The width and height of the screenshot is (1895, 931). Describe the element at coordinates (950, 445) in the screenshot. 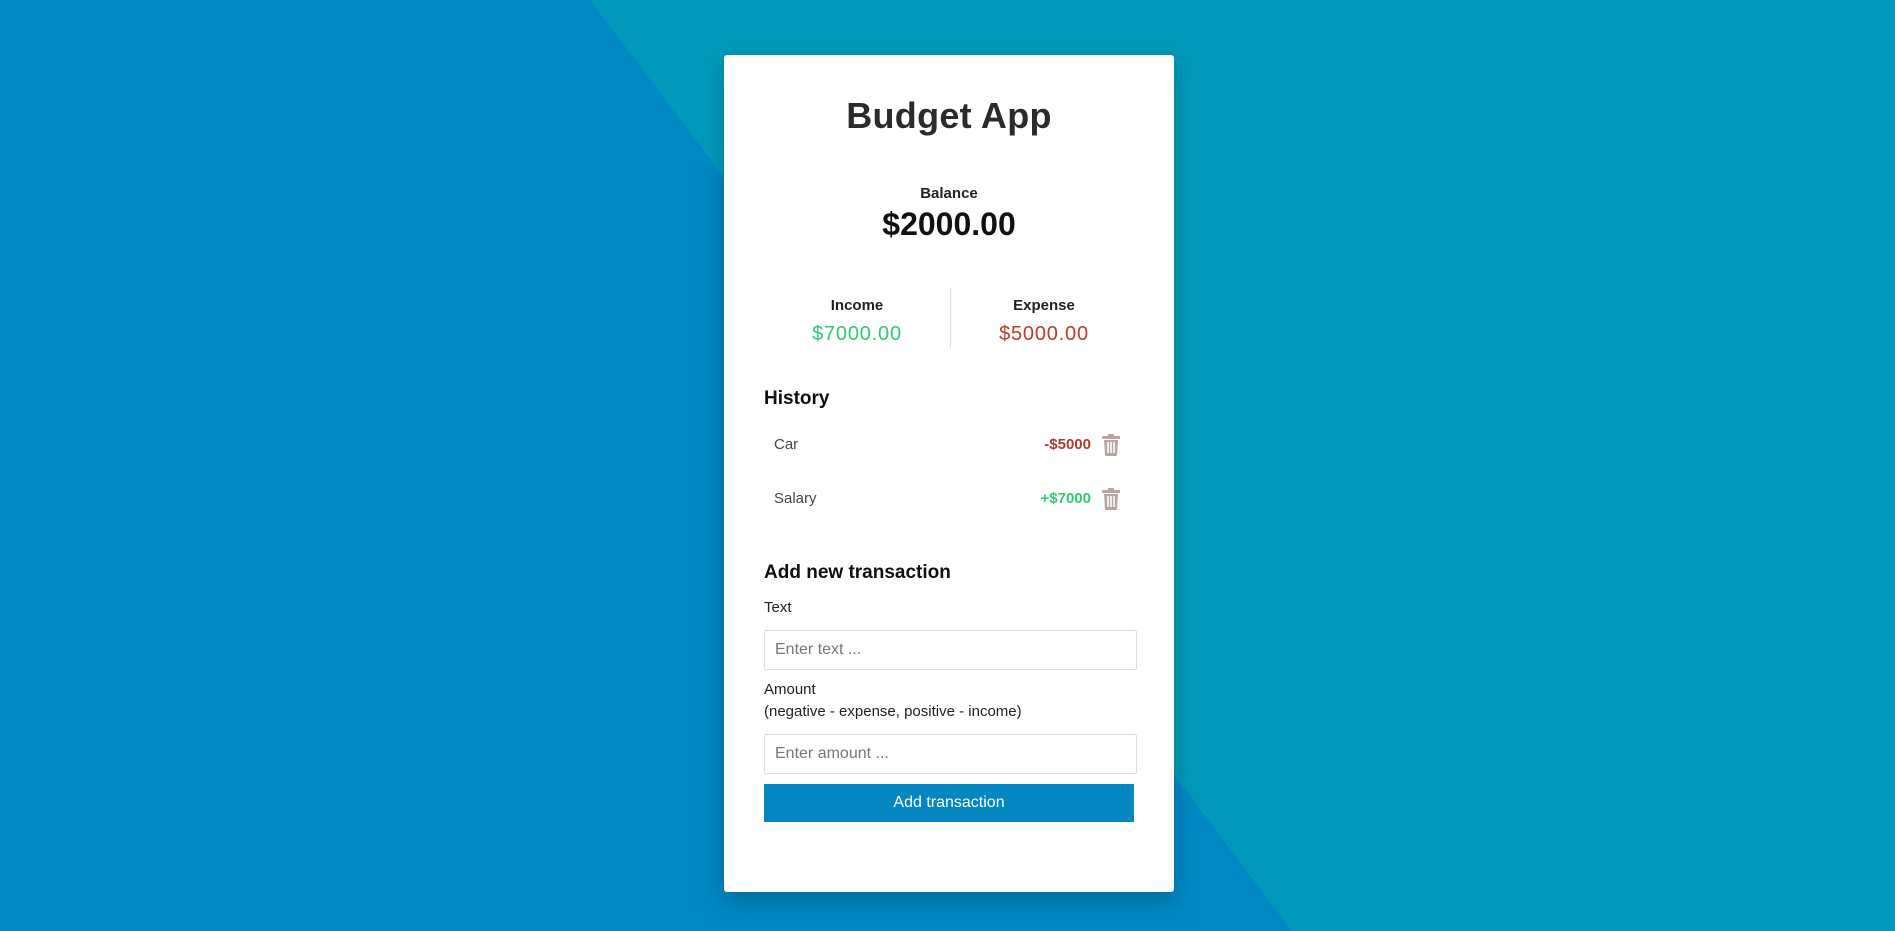

I see `list-item: Car -$5000` at that location.